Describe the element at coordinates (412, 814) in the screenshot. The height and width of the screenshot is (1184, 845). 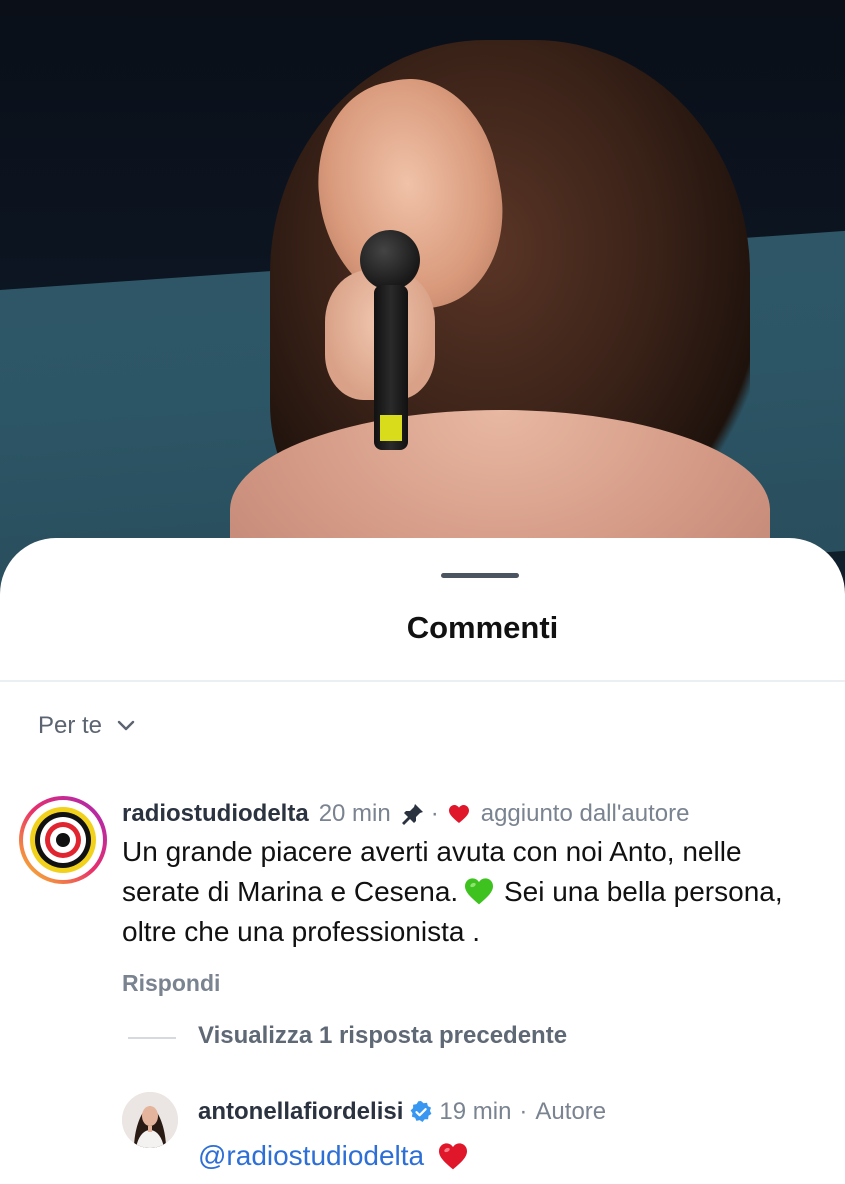
I see `pin-icon` at that location.